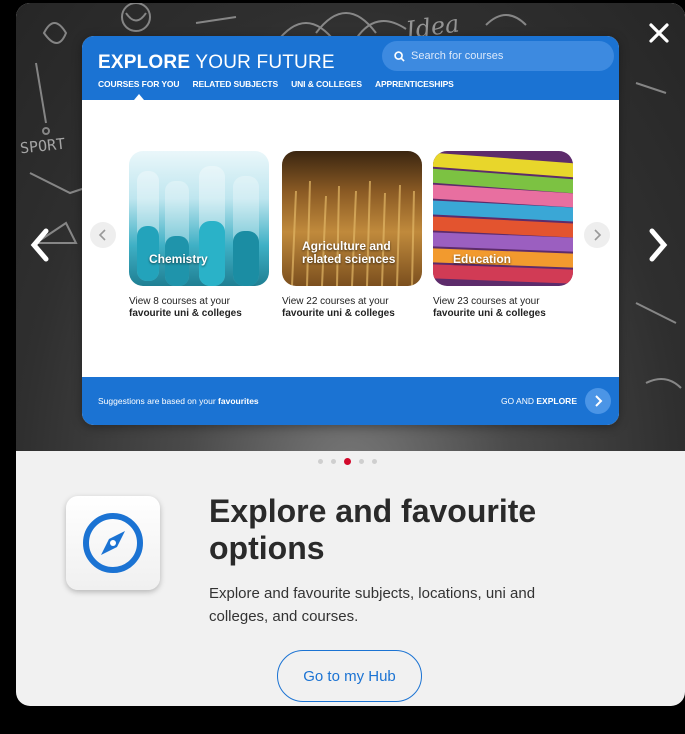  What do you see at coordinates (486, 301) in the screenshot?
I see `desc-line: View 23 courses at your` at bounding box center [486, 301].